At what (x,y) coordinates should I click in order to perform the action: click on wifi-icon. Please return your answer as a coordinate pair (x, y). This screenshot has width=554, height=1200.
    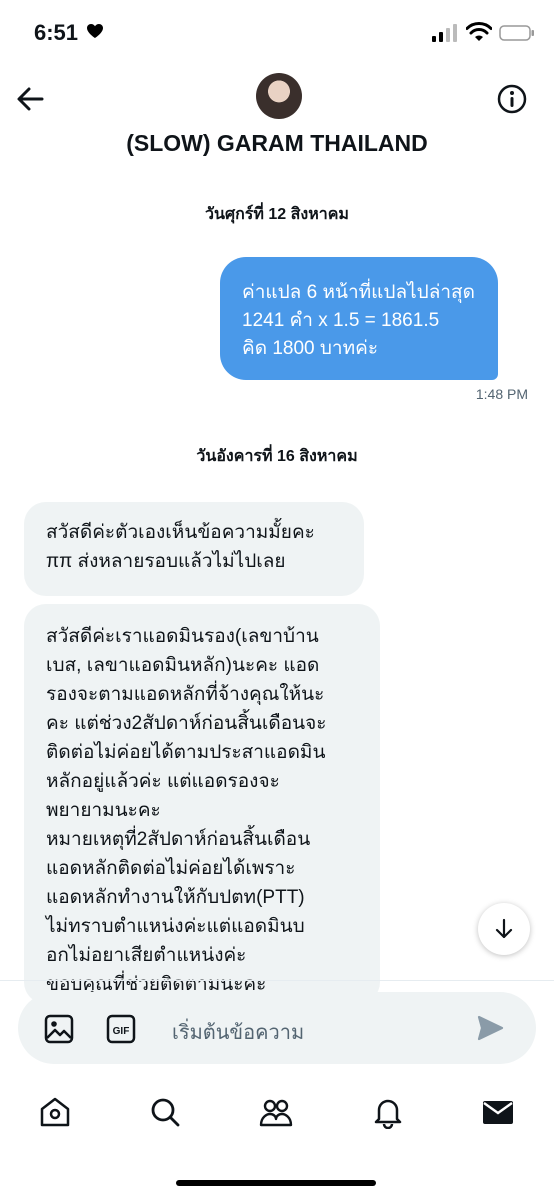
    Looking at the image, I should click on (479, 31).